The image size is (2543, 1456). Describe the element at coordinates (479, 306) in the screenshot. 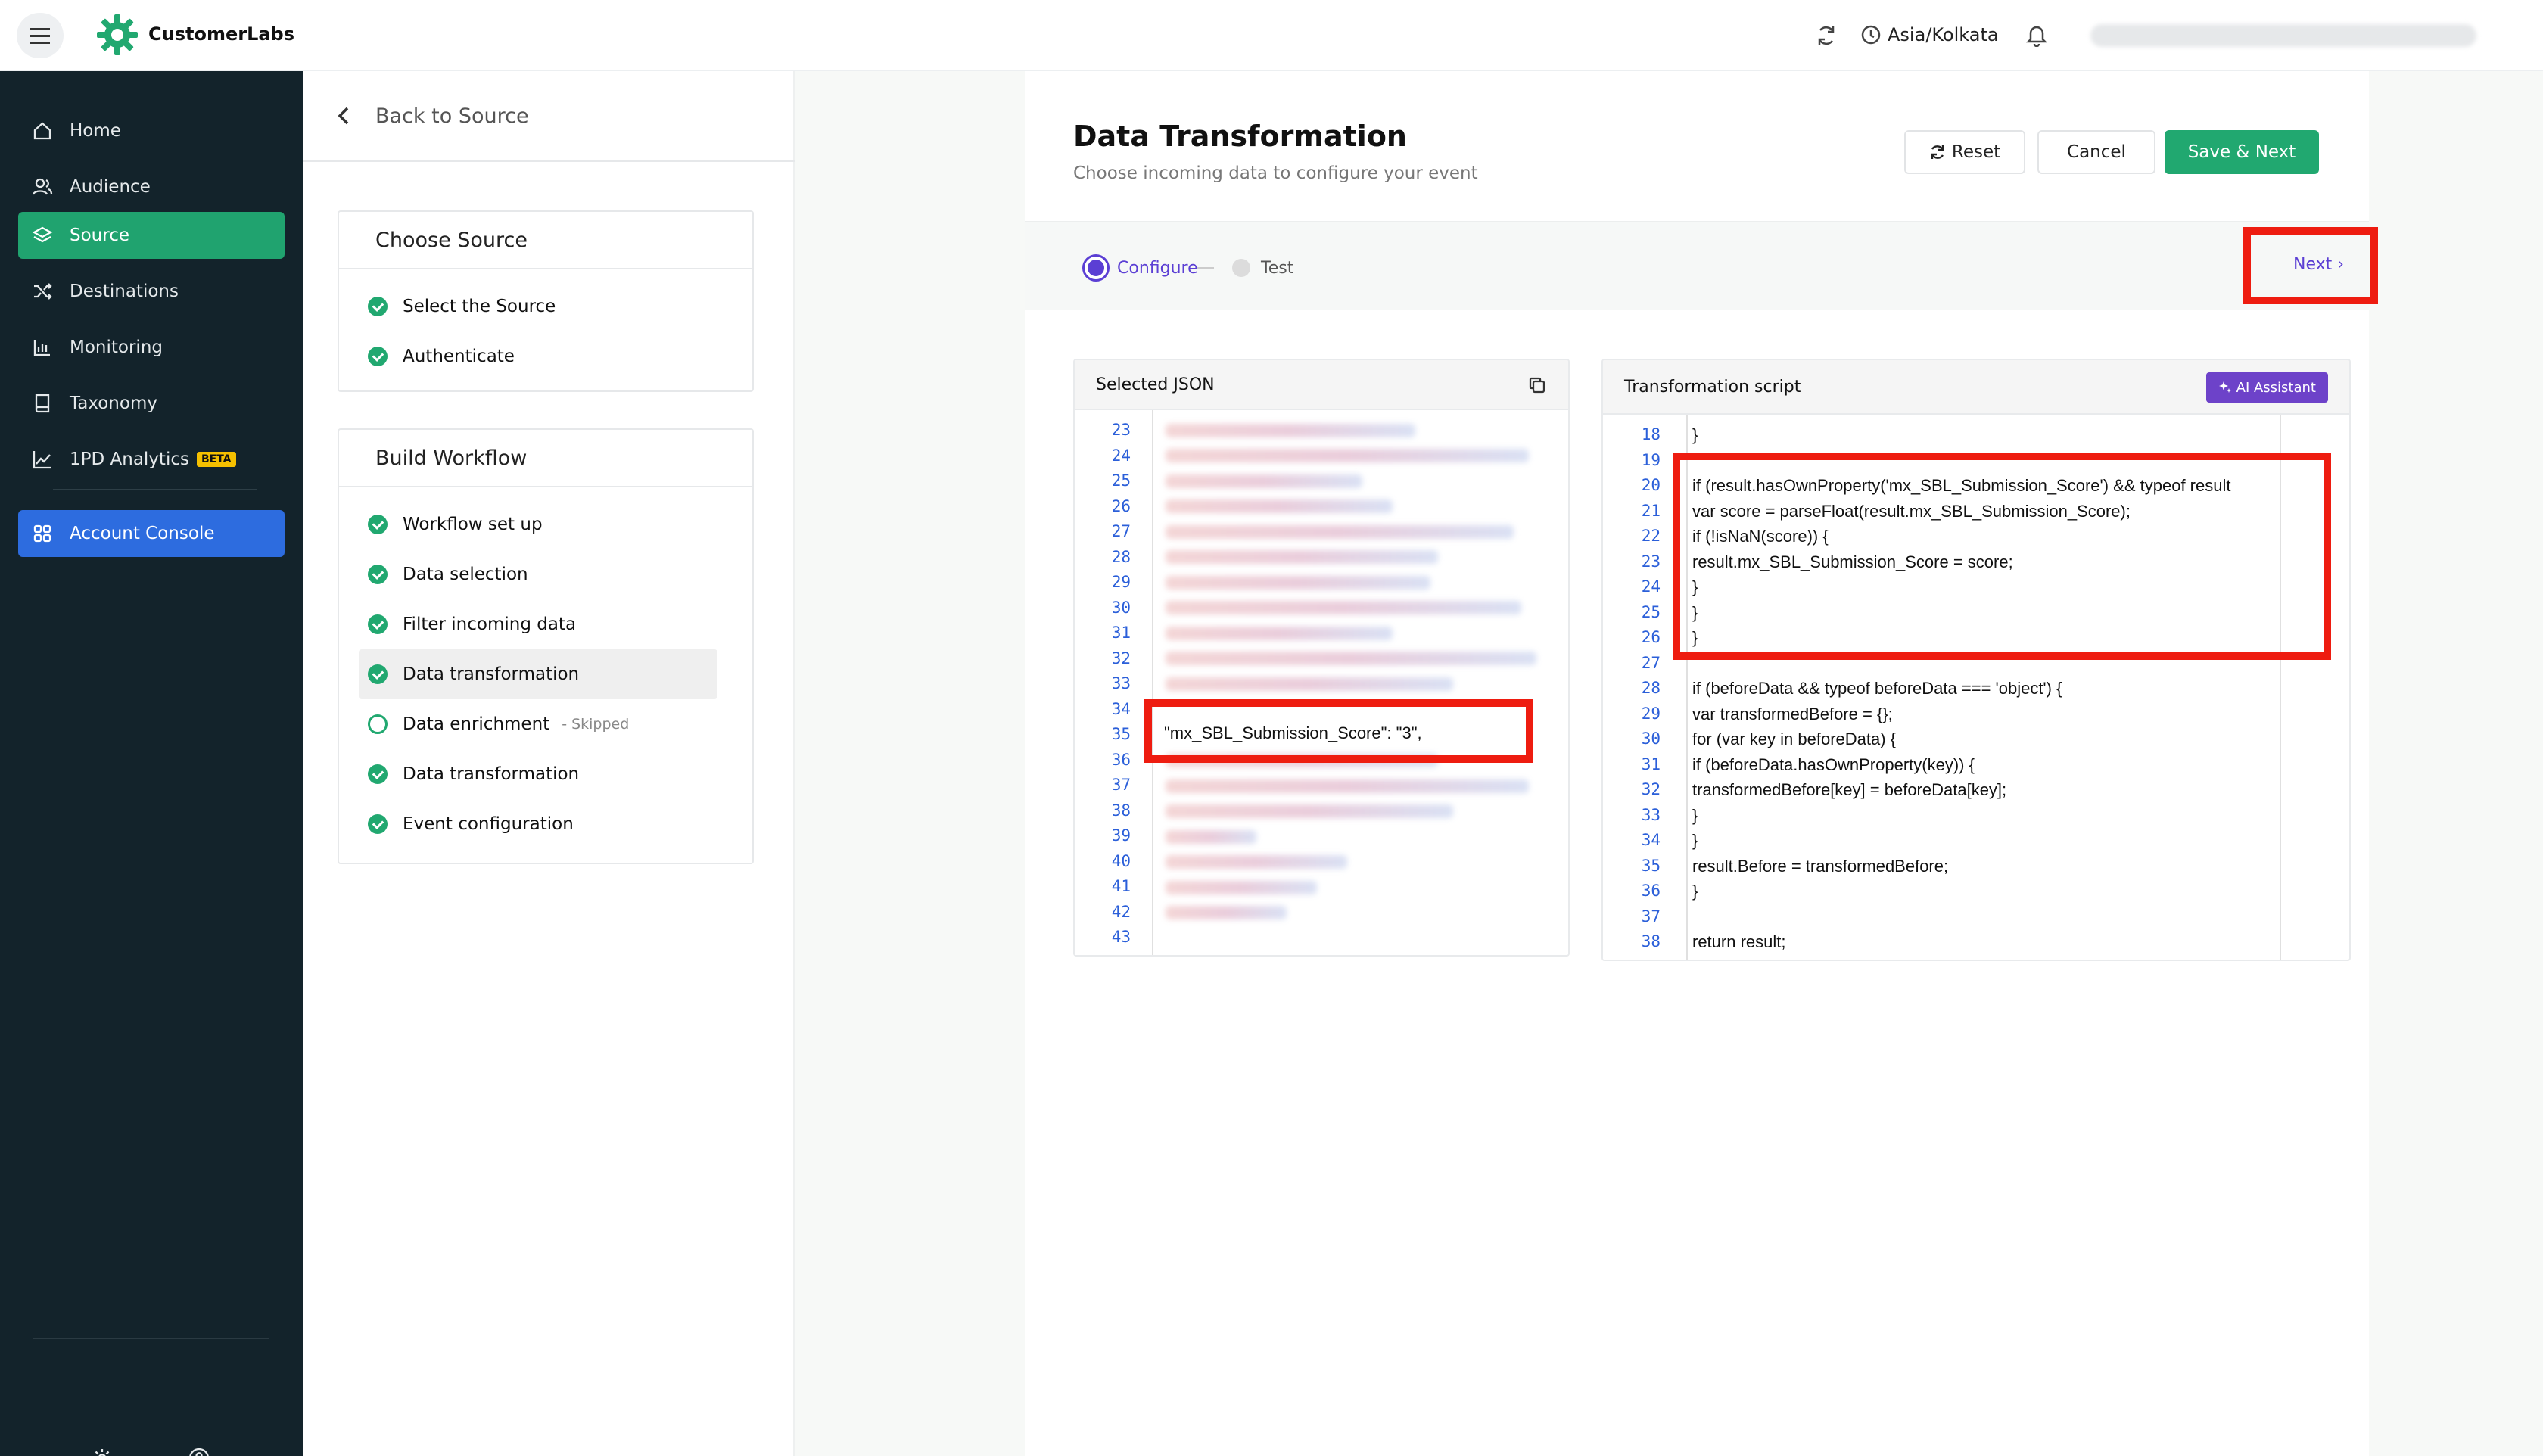

I see `step-label: Select the Source` at that location.